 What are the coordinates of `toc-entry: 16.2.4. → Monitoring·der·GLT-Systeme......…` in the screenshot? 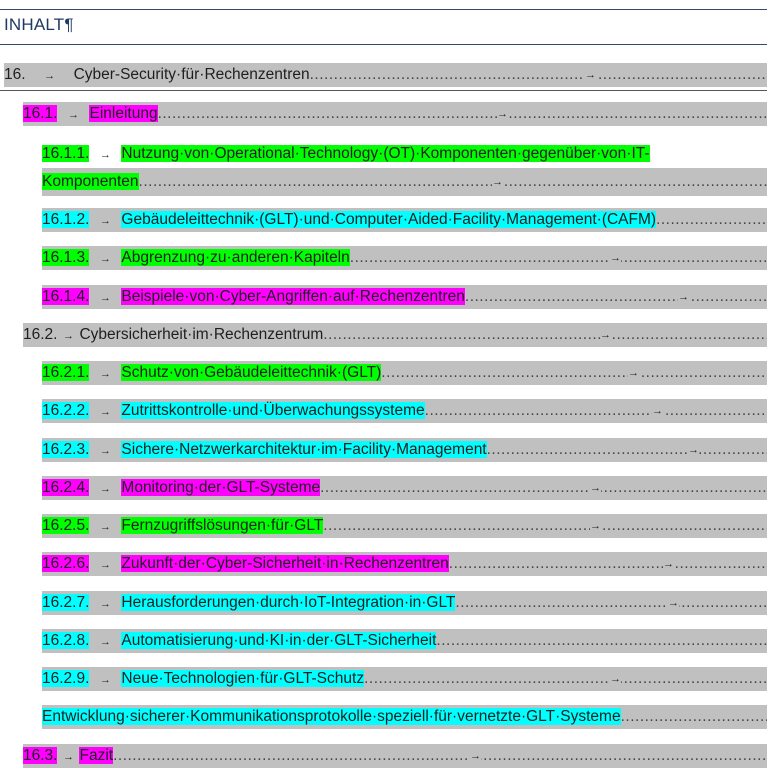 It's located at (404, 488).